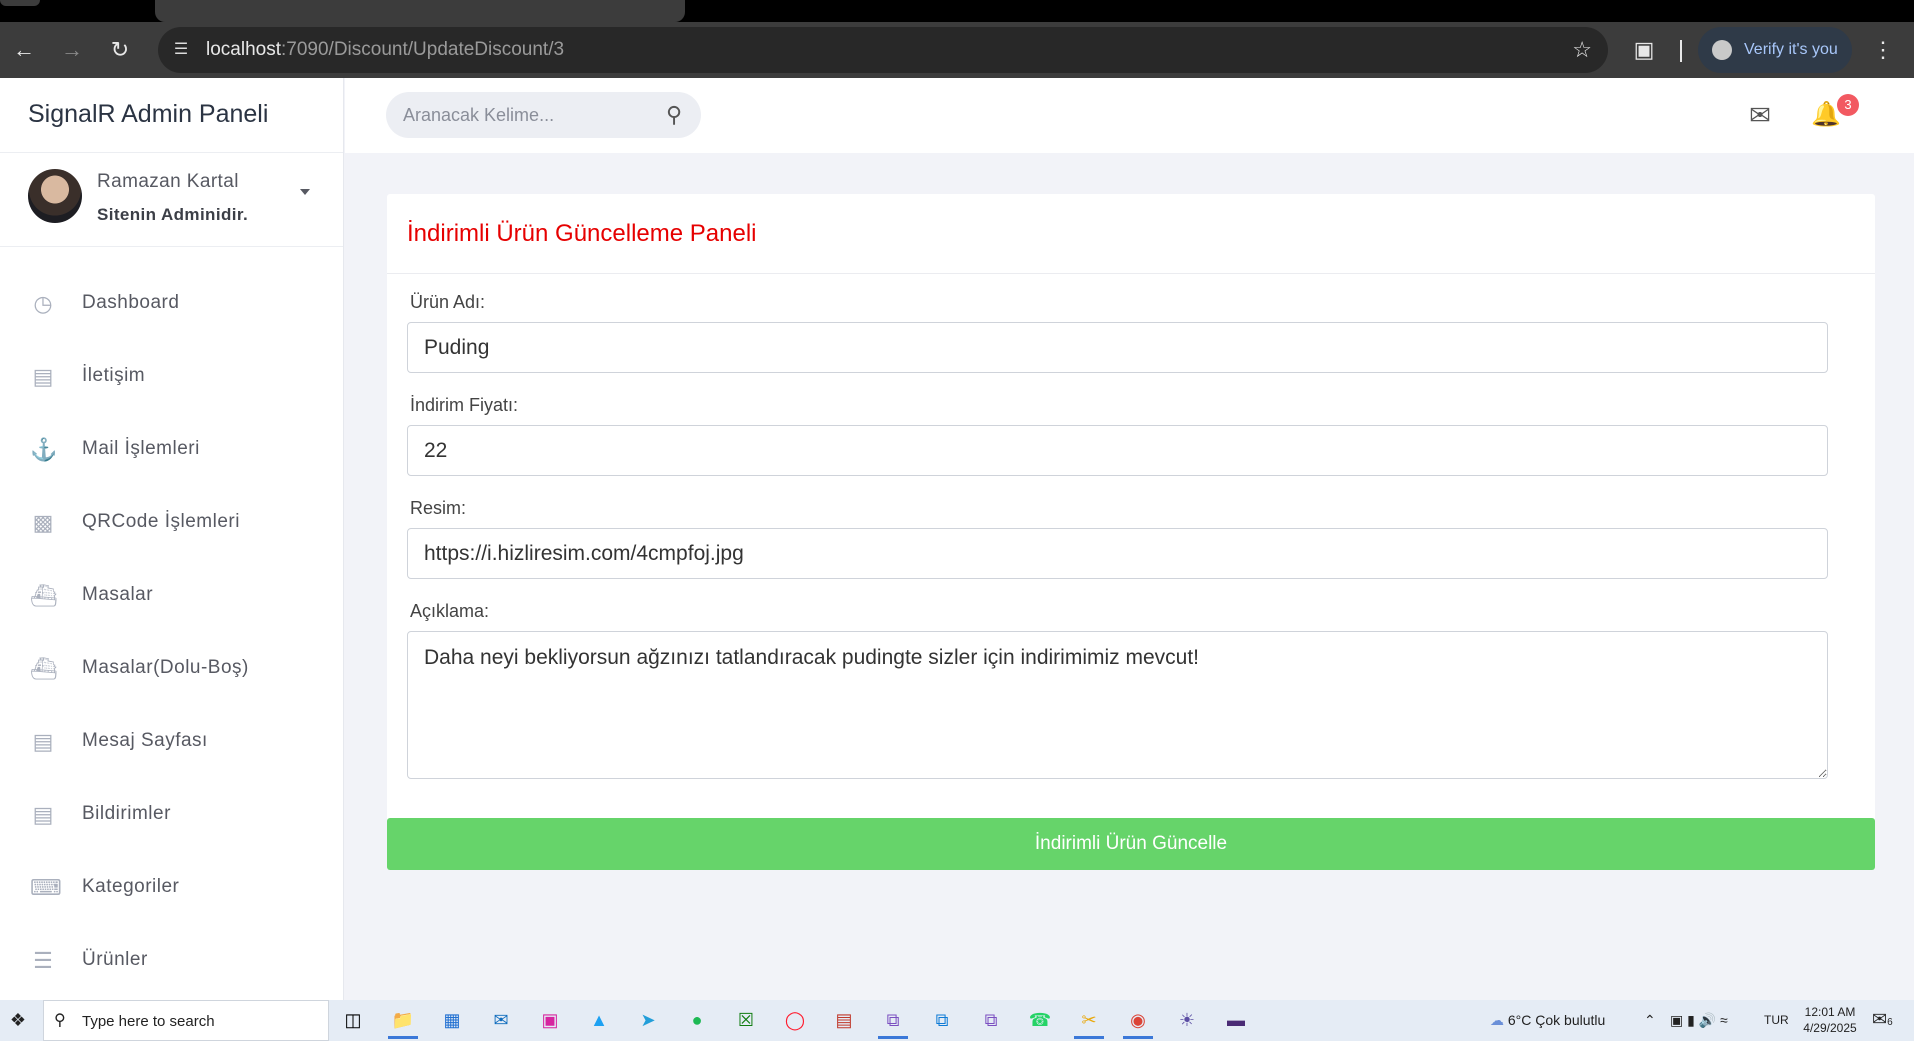 The image size is (1914, 1041). What do you see at coordinates (171, 376) in the screenshot?
I see `sidebar-item-iletisim: ▤ İletişim` at bounding box center [171, 376].